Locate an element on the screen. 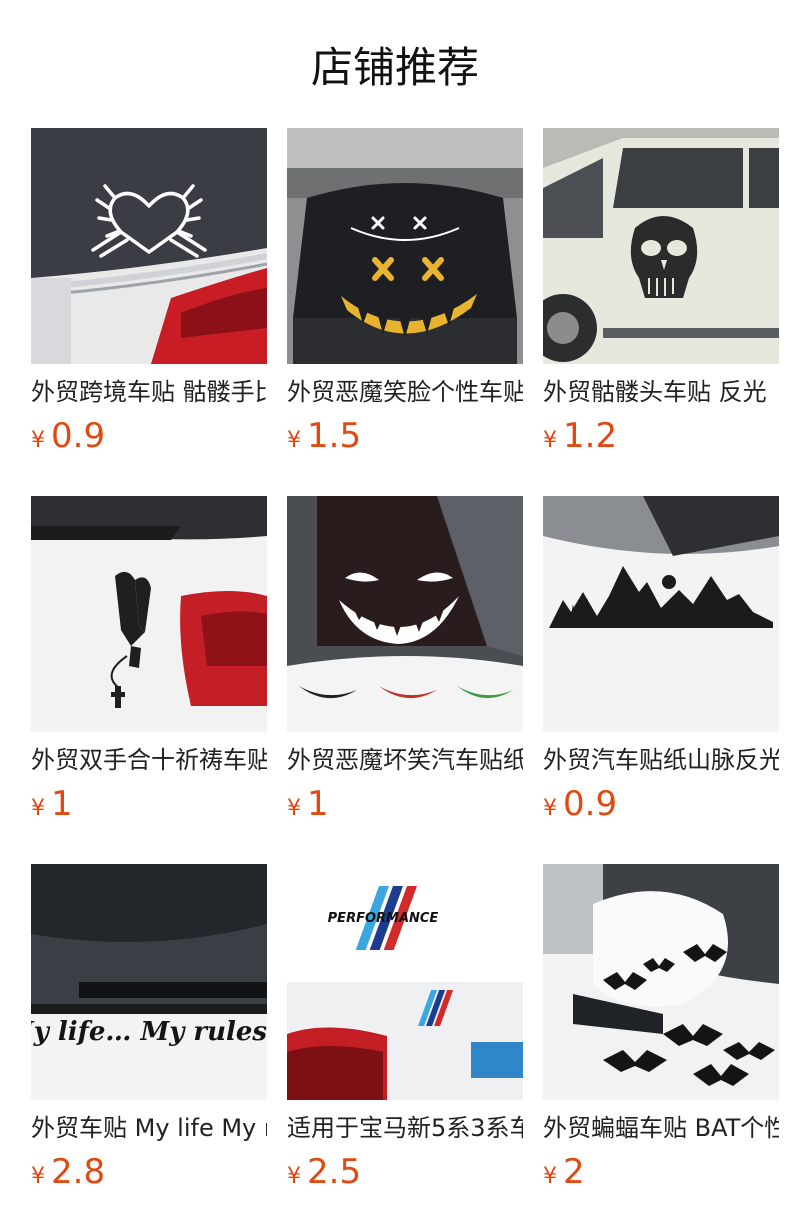 The width and height of the screenshot is (790, 1232). product-image-mountain-range is located at coordinates (661, 614).